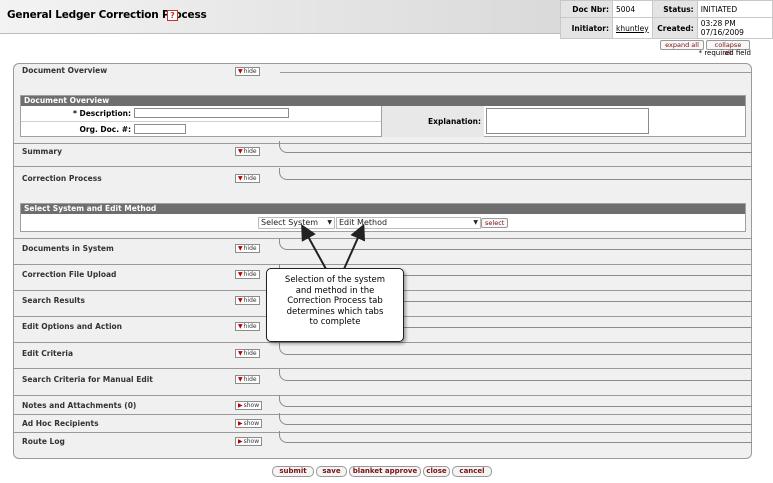 The width and height of the screenshot is (773, 483). Describe the element at coordinates (60, 423) in the screenshot. I see `tab-label: Ad Hoc Recipients` at that location.